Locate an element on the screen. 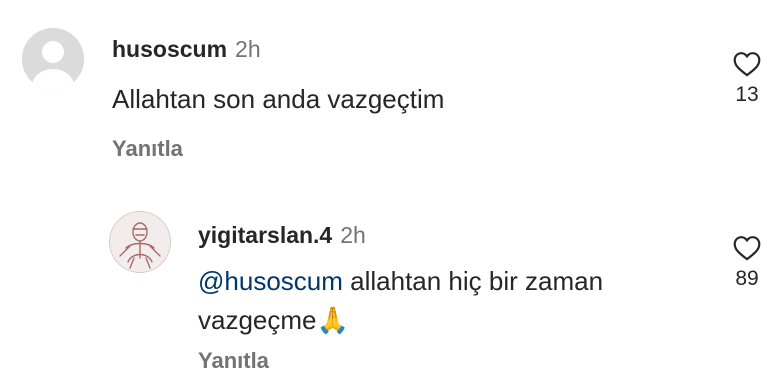 The width and height of the screenshot is (782, 387). comment-text-part: vazgeçme is located at coordinates (257, 320).